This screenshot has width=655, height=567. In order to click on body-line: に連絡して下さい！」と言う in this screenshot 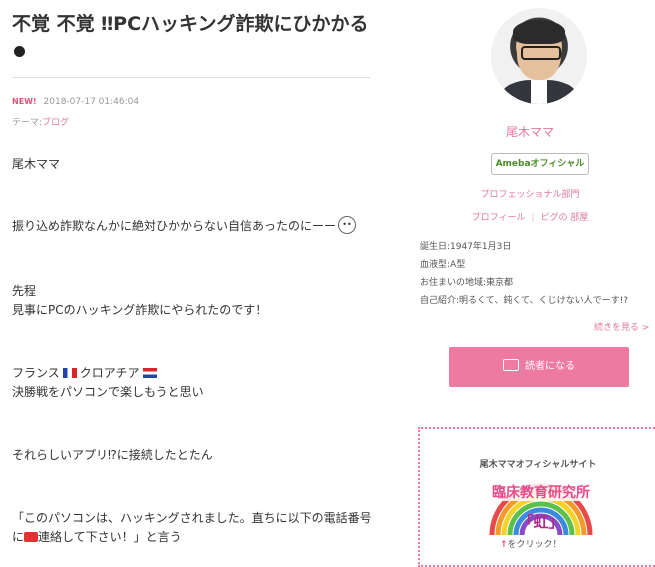, I will do `click(97, 536)`.